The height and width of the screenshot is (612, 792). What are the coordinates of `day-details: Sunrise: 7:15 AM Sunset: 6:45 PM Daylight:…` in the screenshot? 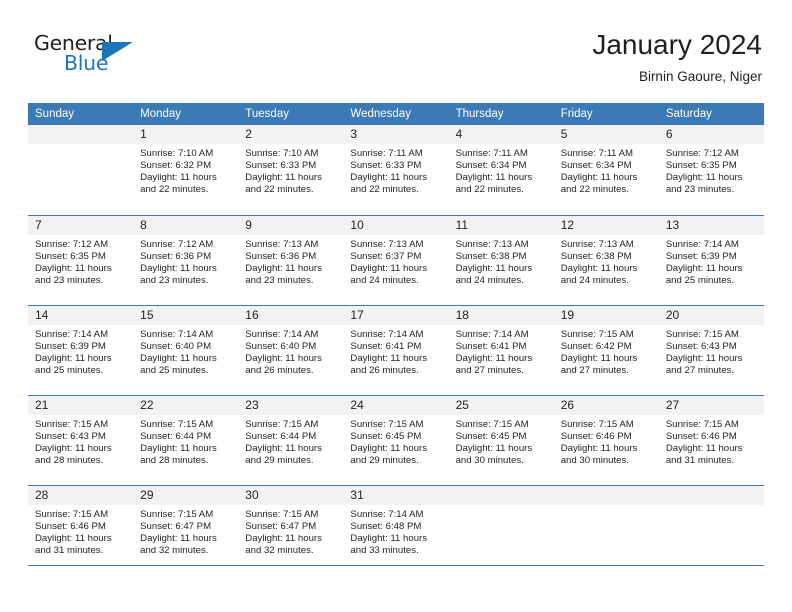 It's located at (395, 441).